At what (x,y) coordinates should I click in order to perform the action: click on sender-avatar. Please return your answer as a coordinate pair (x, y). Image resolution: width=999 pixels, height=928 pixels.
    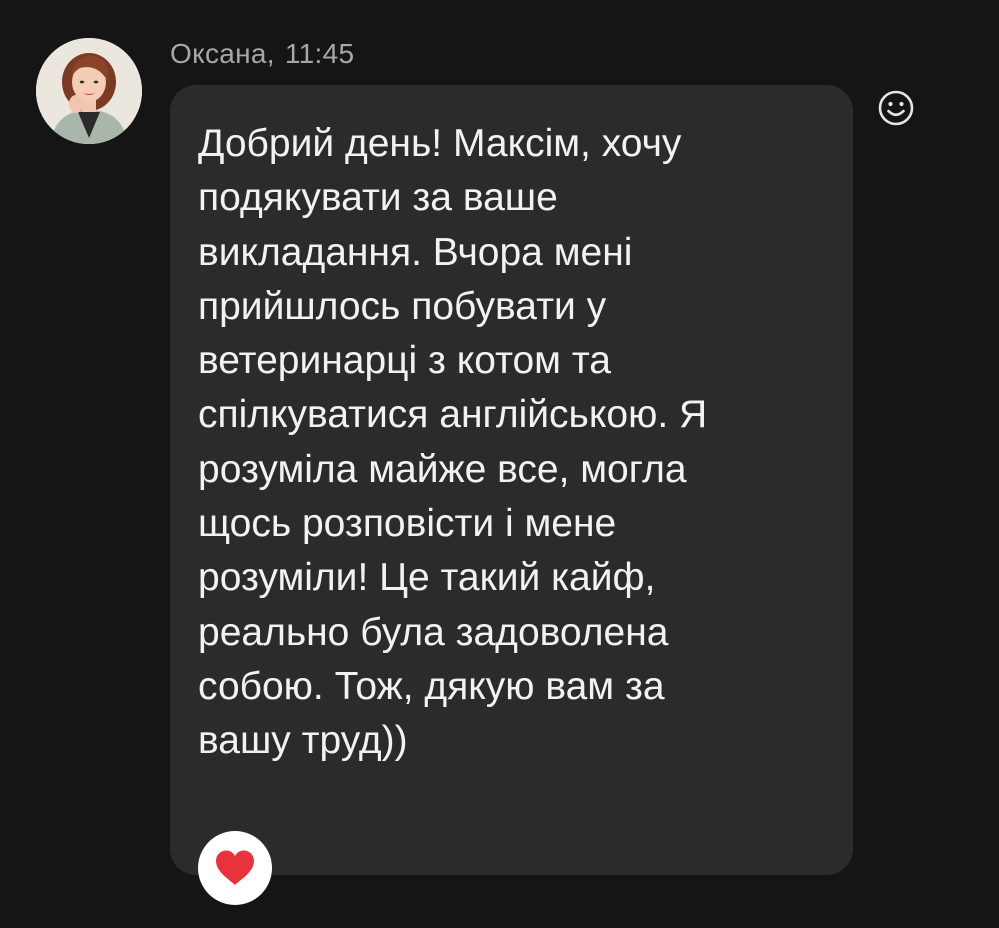
    Looking at the image, I should click on (89, 91).